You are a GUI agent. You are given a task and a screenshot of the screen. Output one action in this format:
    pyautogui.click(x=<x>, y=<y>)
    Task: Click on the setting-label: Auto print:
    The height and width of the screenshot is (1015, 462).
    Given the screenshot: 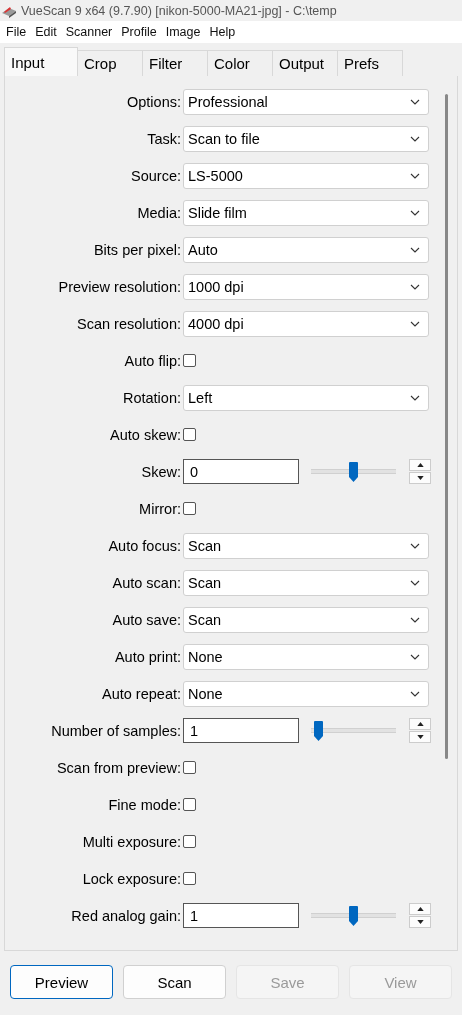 What is the action you would take?
    pyautogui.click(x=147, y=656)
    